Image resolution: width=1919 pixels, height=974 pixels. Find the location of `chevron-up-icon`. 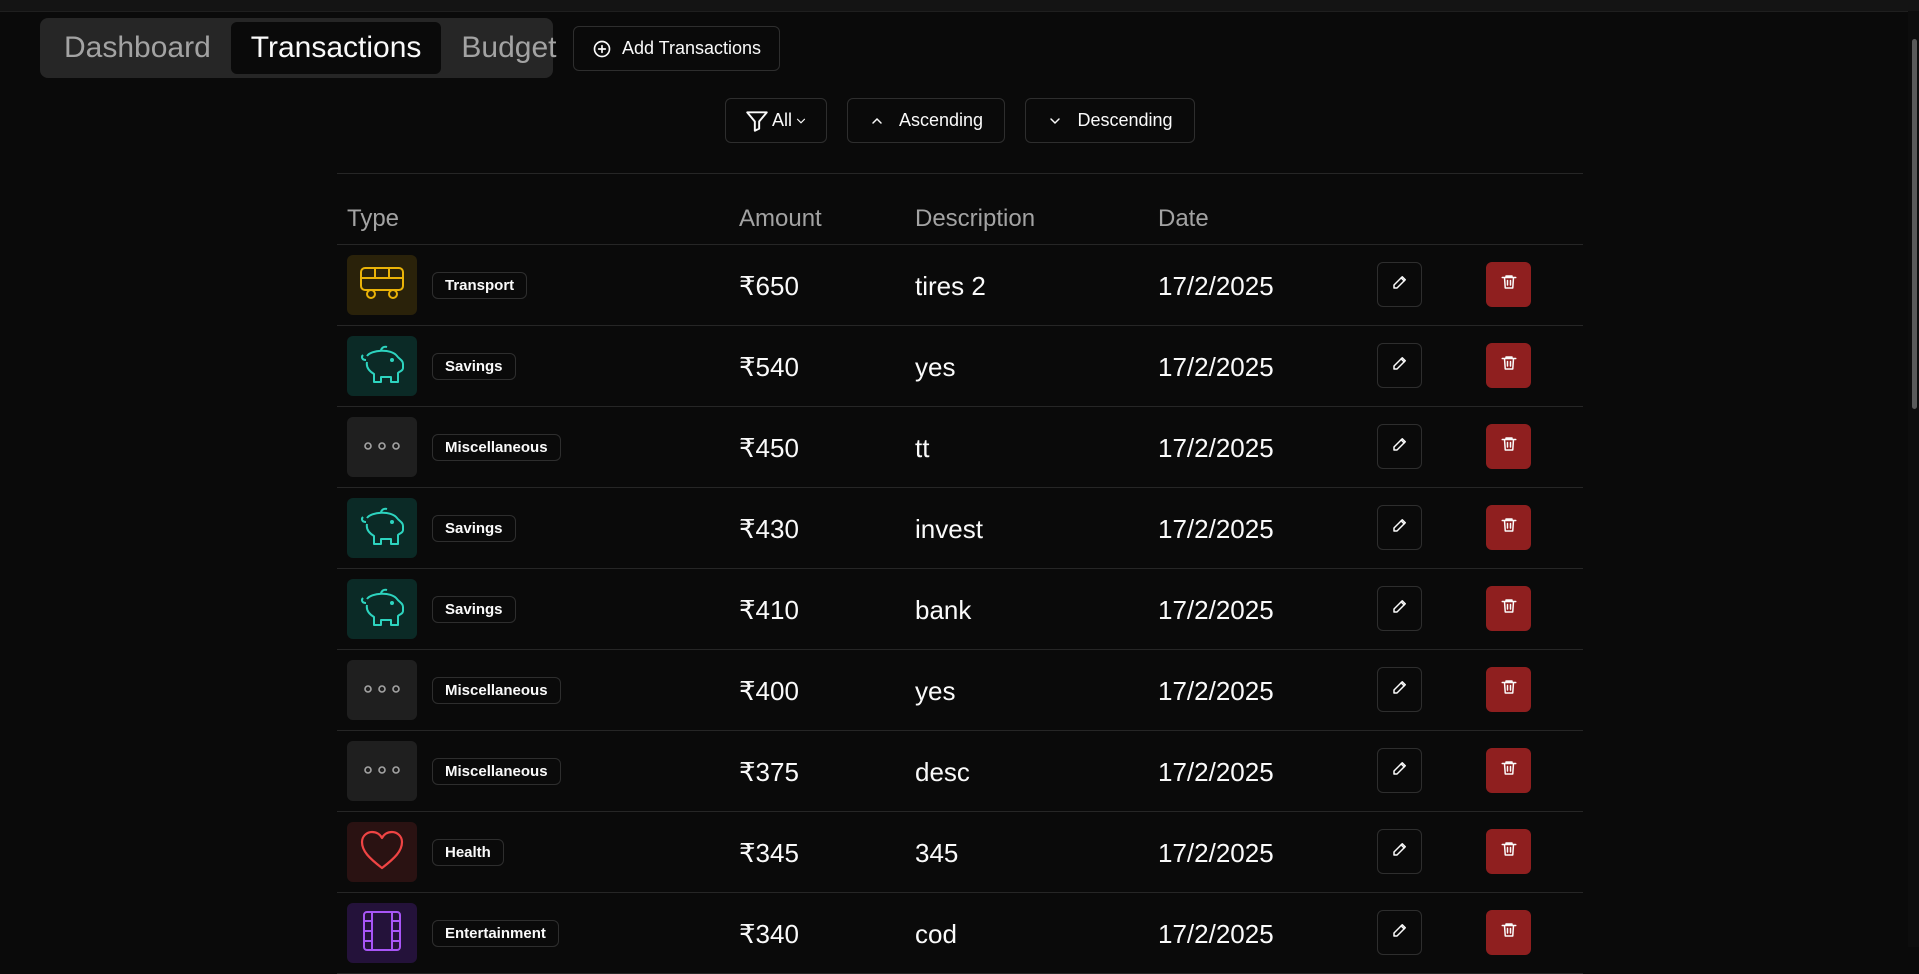

chevron-up-icon is located at coordinates (877, 121).